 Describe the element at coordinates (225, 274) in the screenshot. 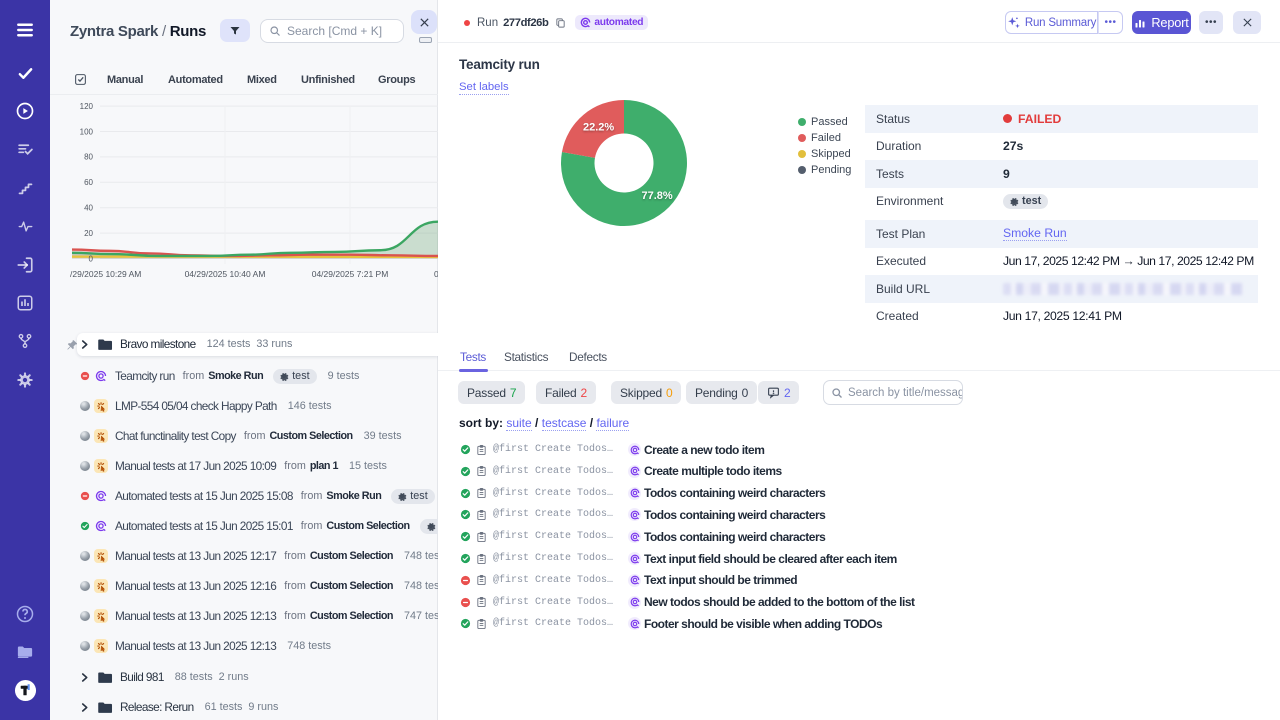

I see `svg-text: 04/29/2025 10:40 AM` at that location.